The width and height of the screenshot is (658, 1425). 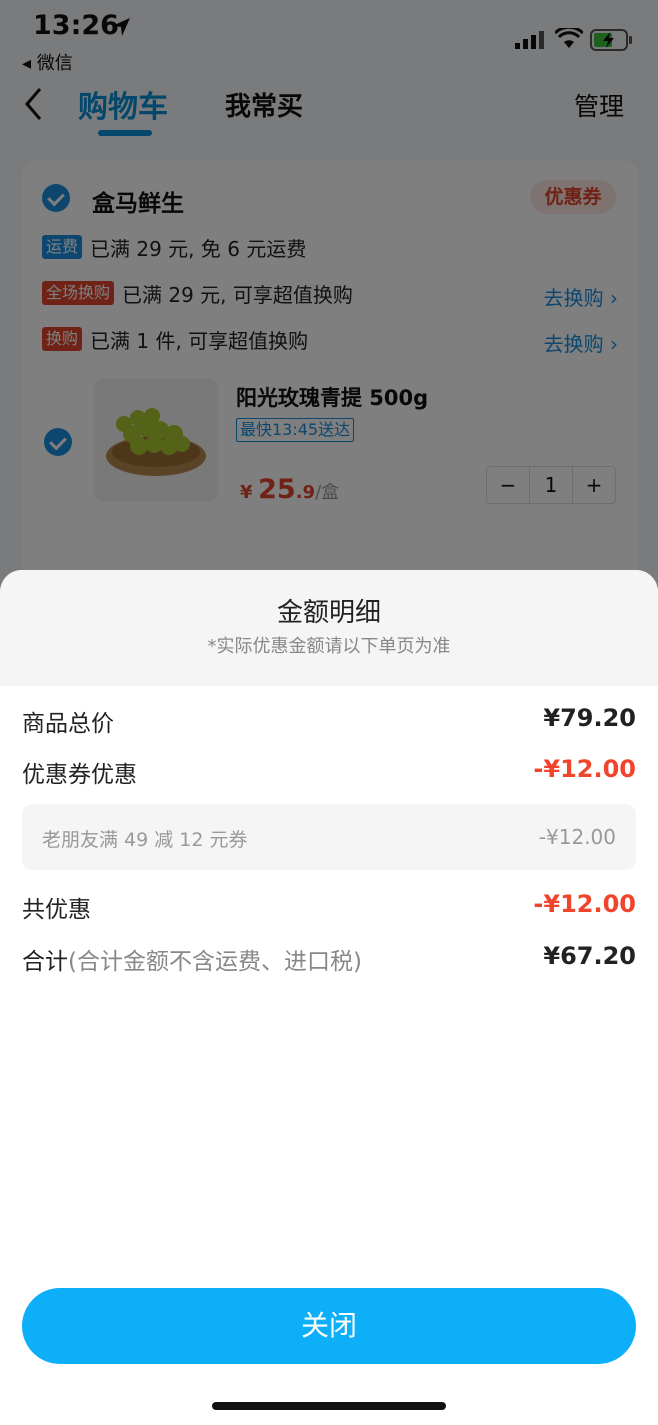 I want to click on total-discount-value: -¥12.00, so click(x=584, y=904).